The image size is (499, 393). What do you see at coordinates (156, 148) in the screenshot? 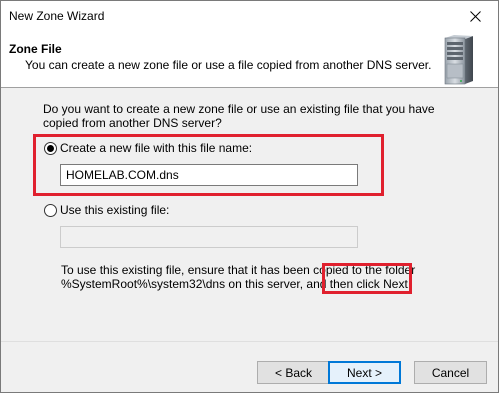
I see `create-new-file-label: Create a new file with this file name:` at bounding box center [156, 148].